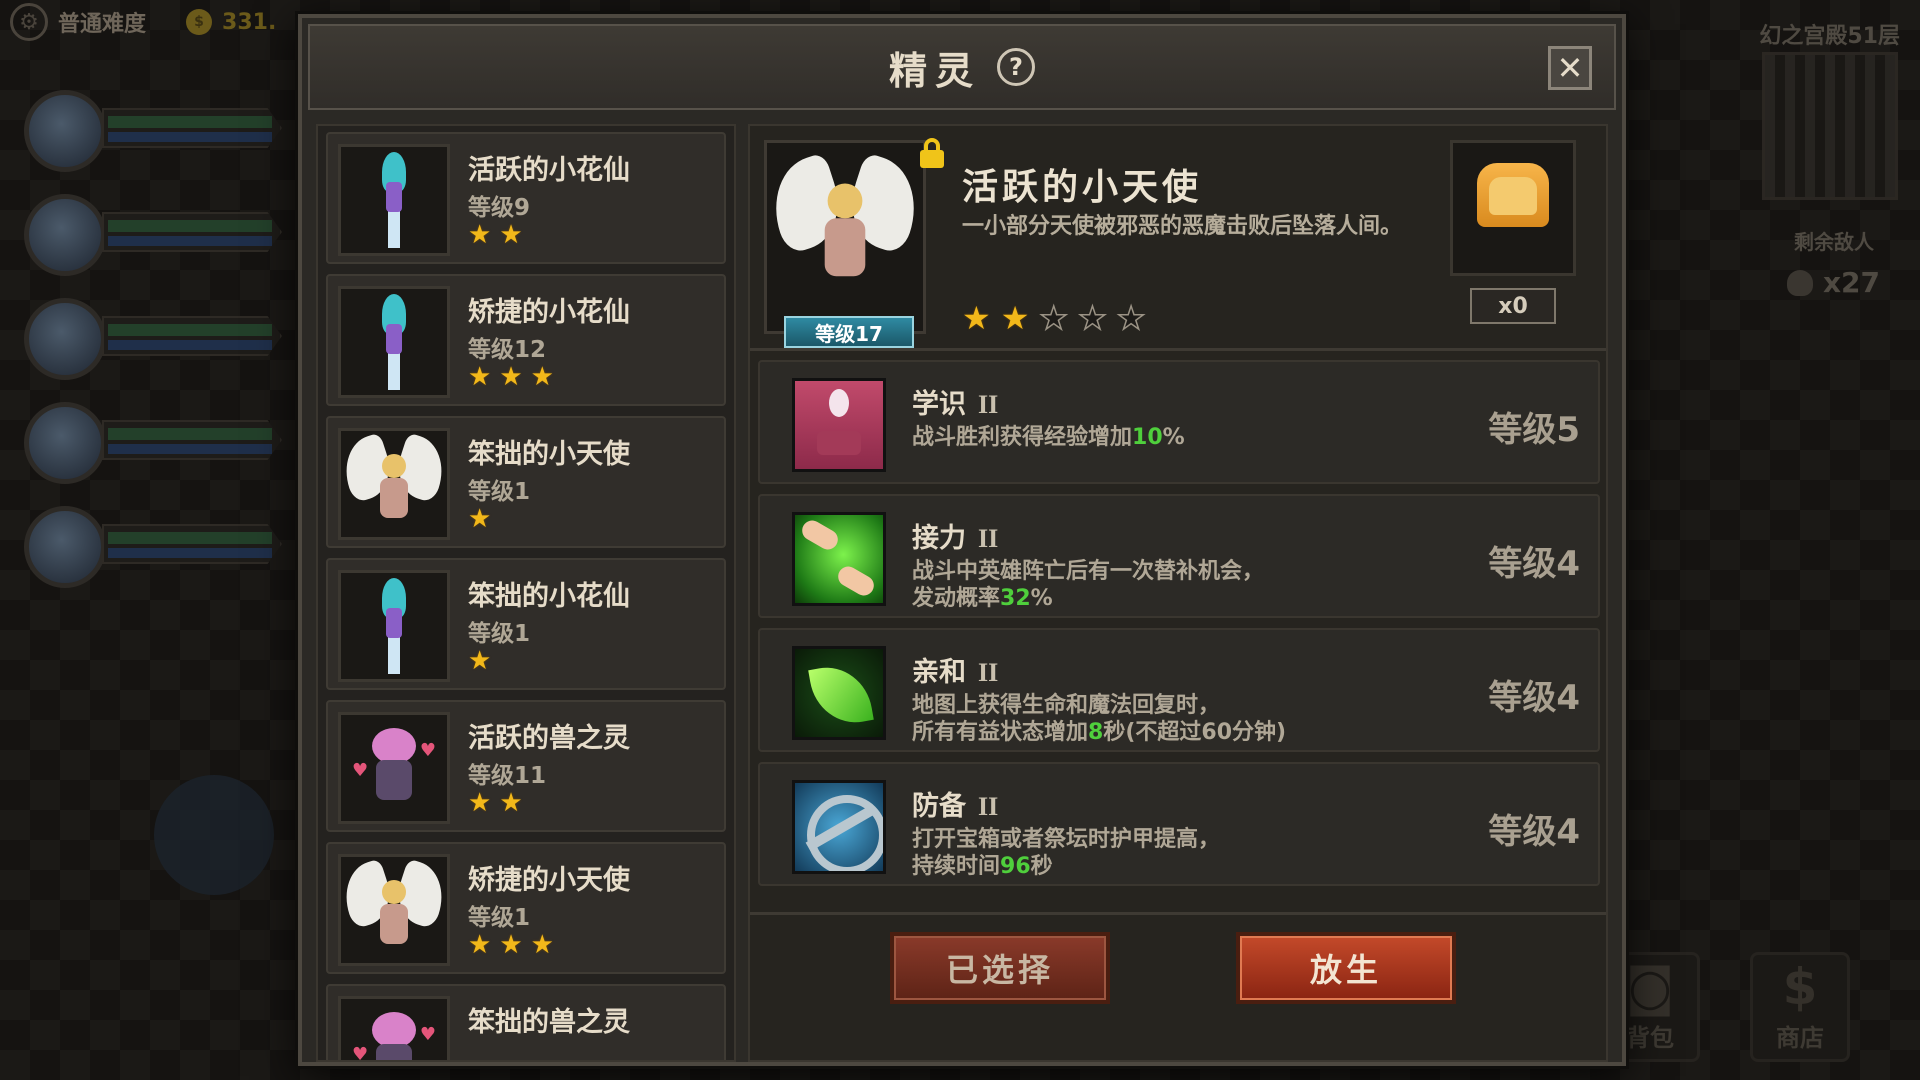  I want to click on spirit-description: 一小部分天使被邪恶的恶魔击败后坠落人间。, so click(1182, 226).